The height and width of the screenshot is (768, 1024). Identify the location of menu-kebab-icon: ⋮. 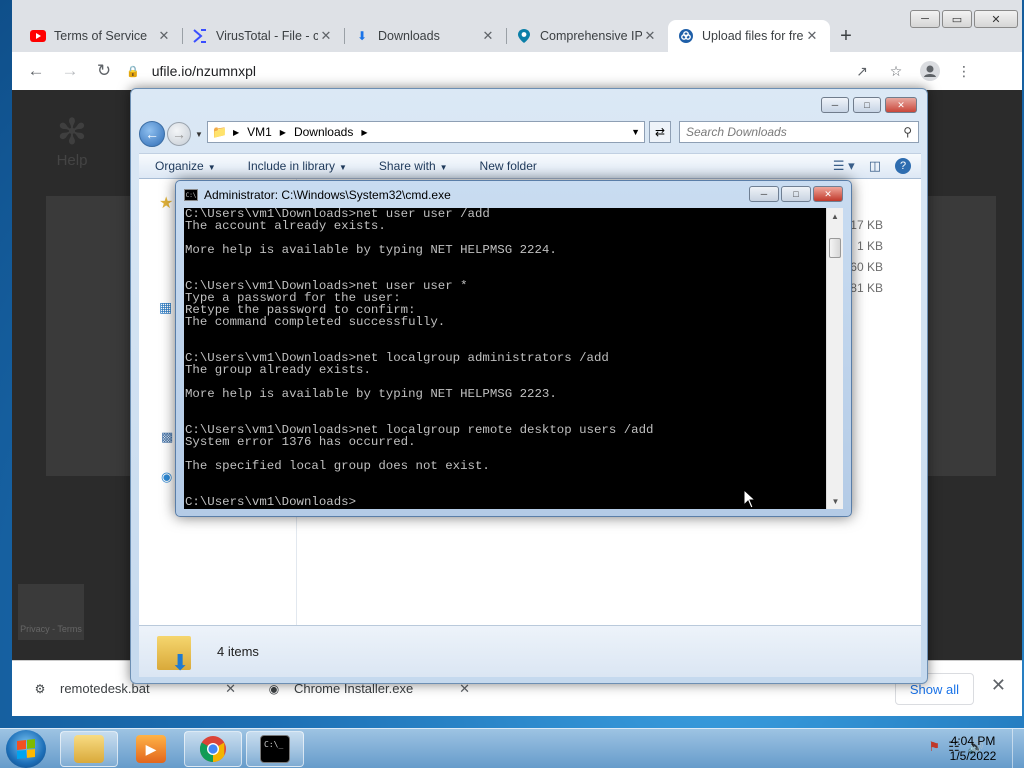
(964, 71).